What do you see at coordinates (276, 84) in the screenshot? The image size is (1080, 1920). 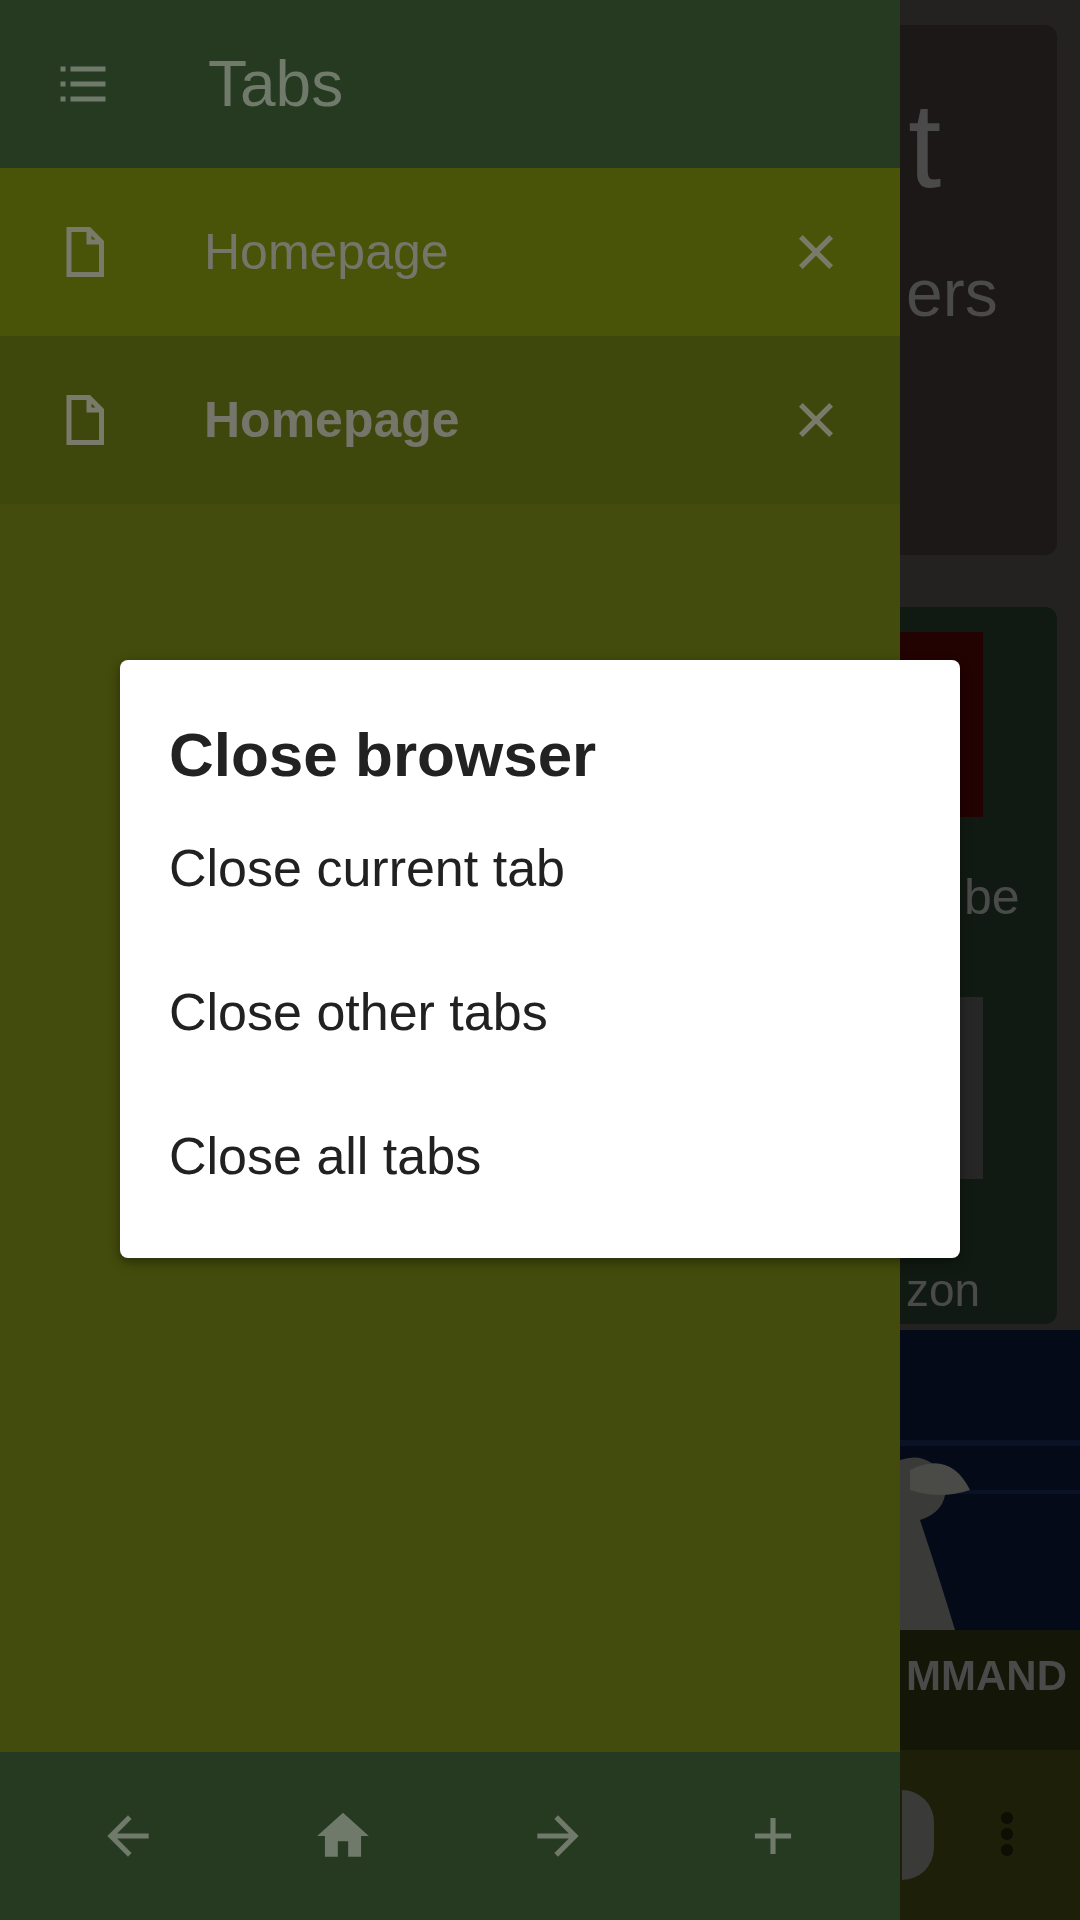 I see `drawer-title: Tabs` at bounding box center [276, 84].